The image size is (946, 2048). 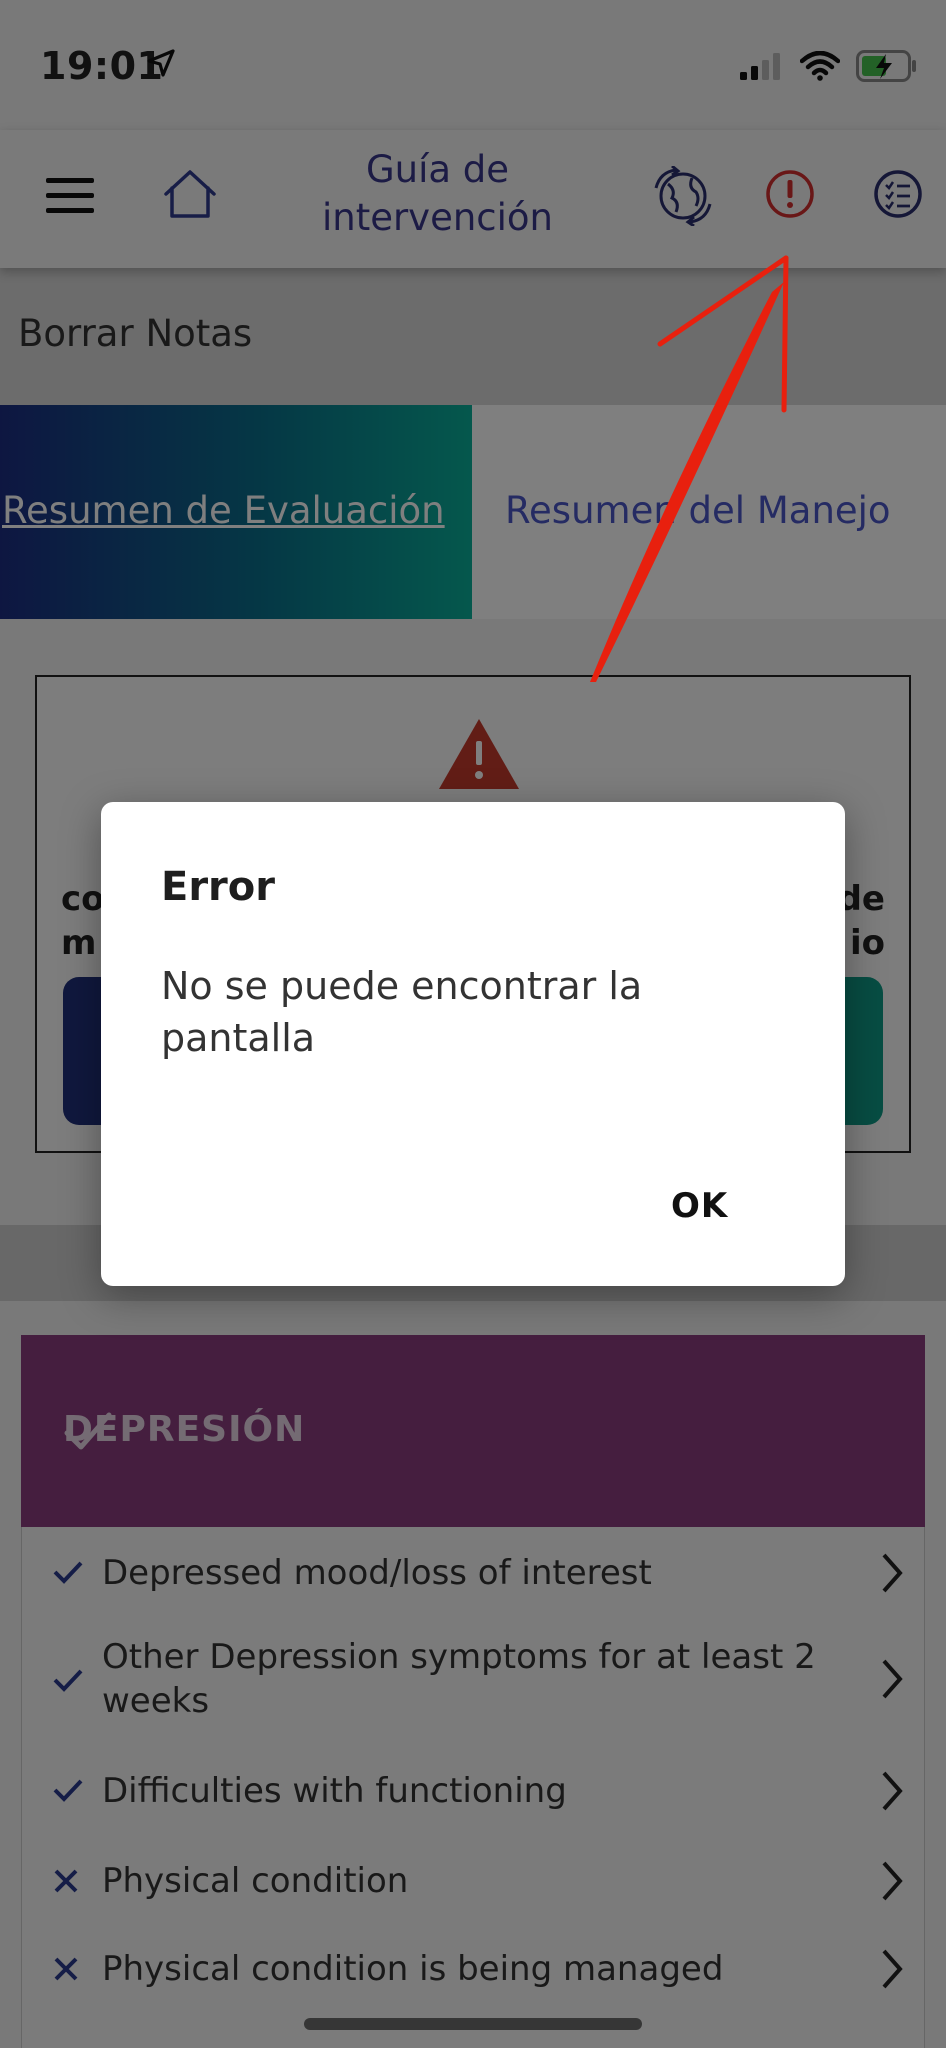 What do you see at coordinates (218, 887) in the screenshot?
I see `dialog-title: Error` at bounding box center [218, 887].